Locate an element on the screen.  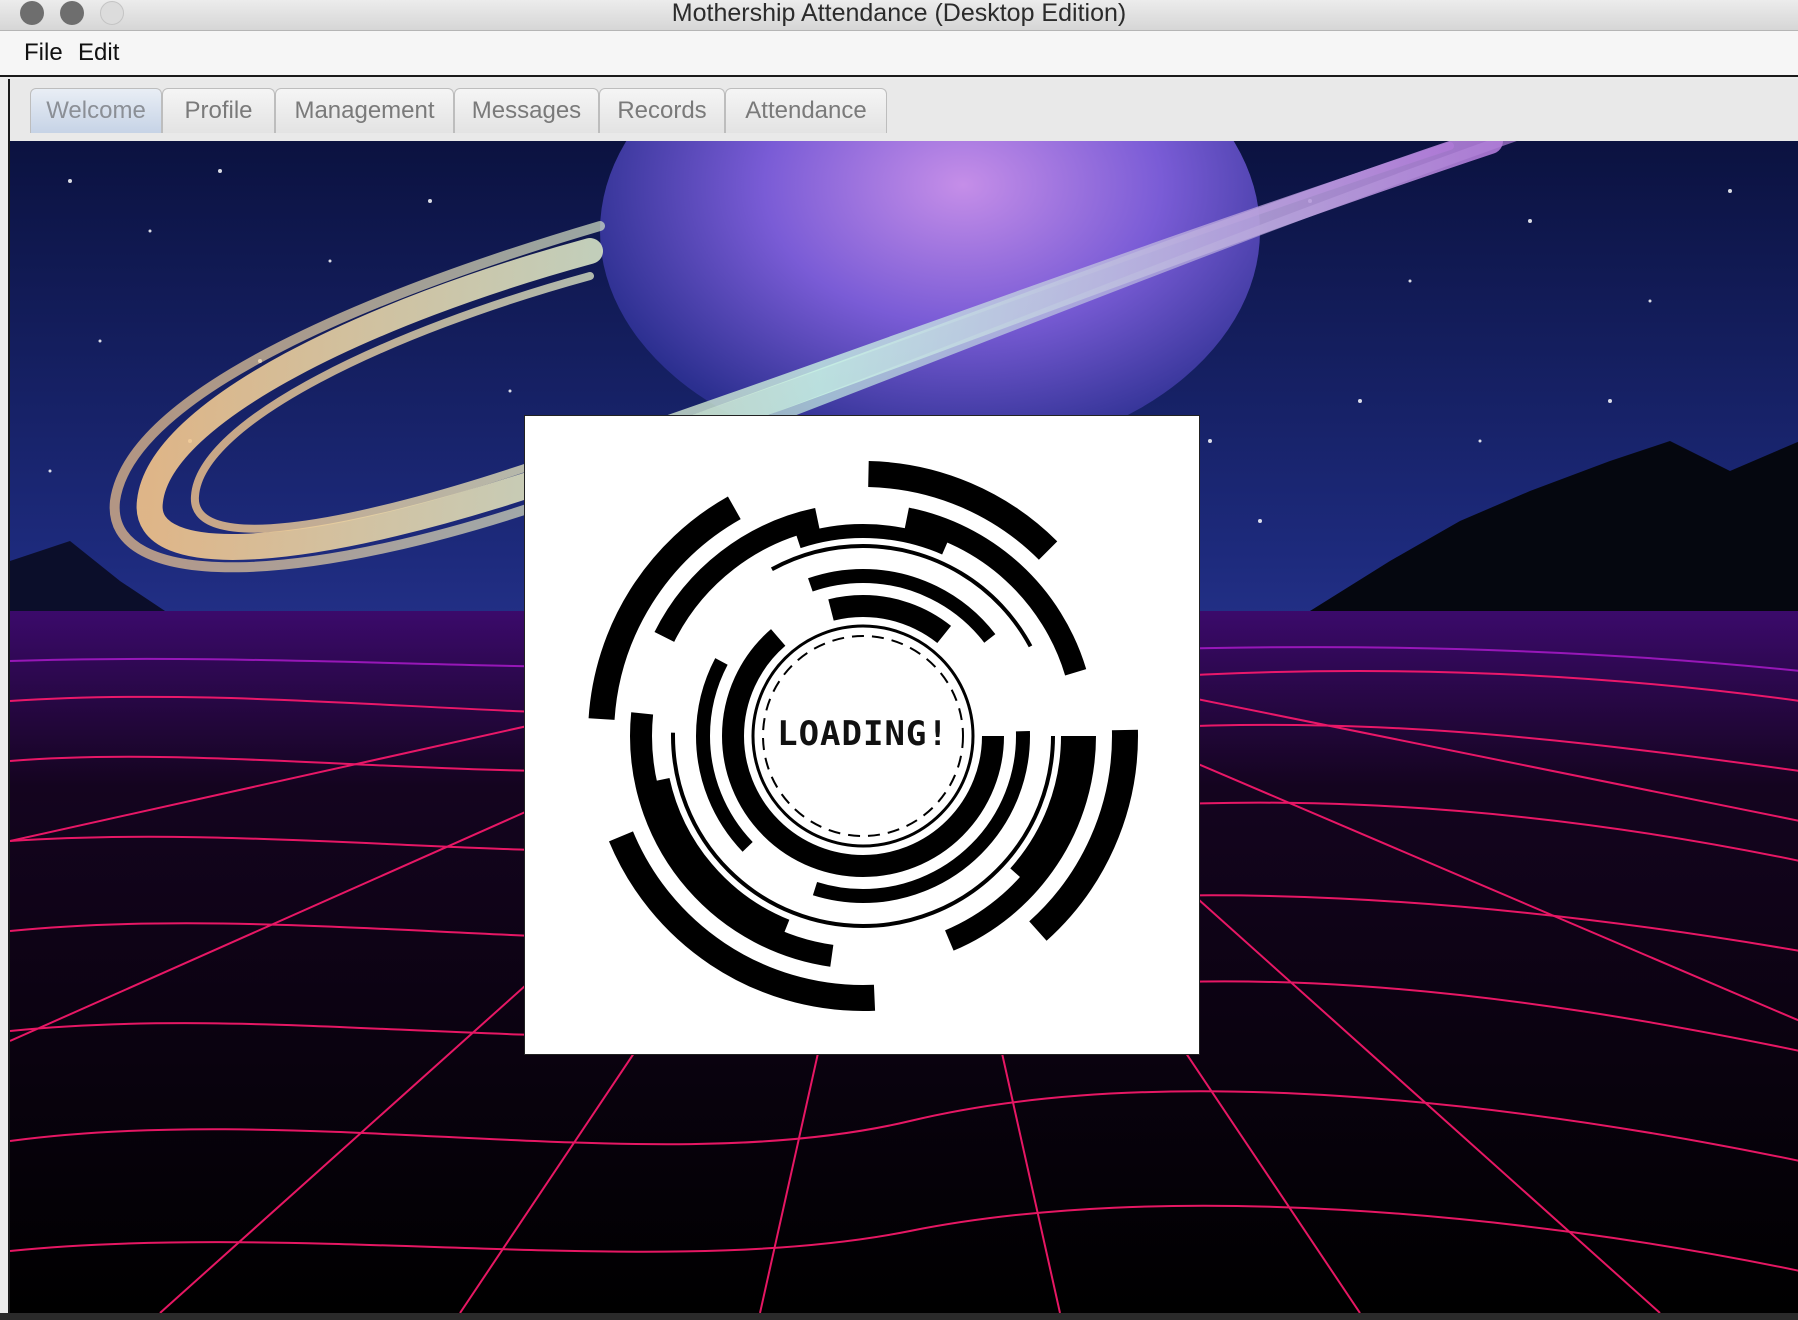
tab-welcome: Welcome is located at coordinates (96, 110).